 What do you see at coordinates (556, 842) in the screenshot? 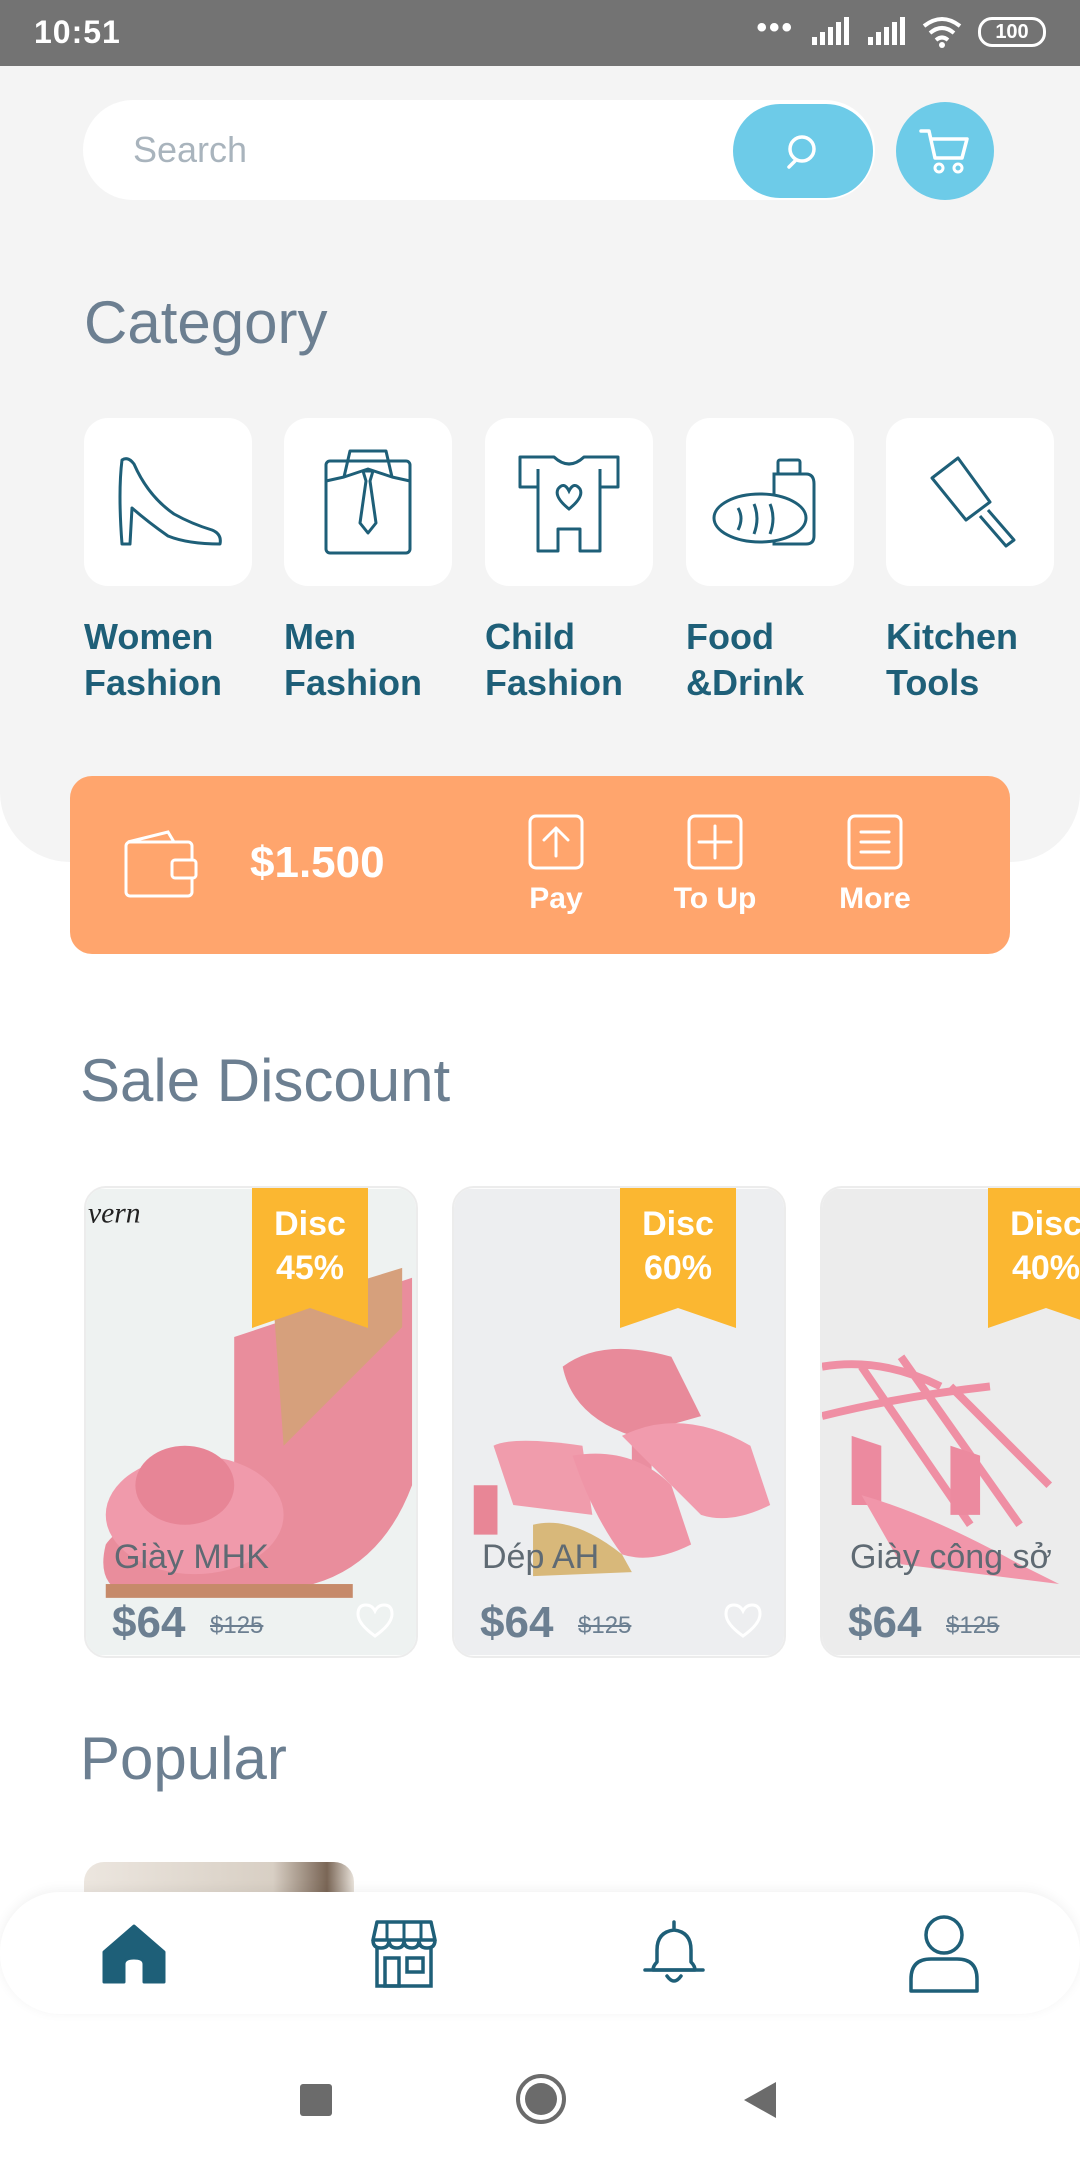
I see `upload-arrow-icon` at bounding box center [556, 842].